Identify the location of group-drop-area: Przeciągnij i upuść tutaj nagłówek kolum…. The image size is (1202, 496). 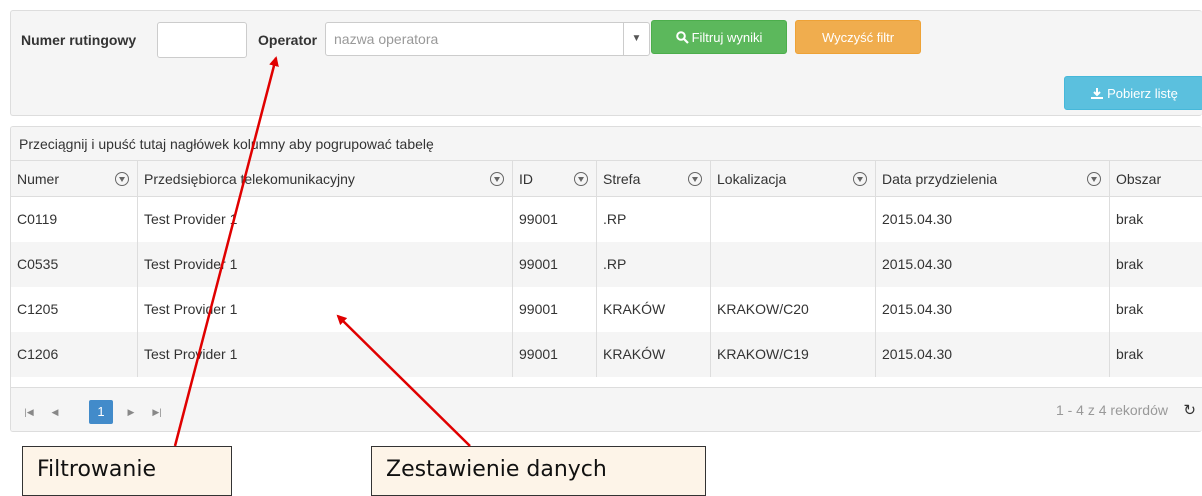
(606, 144).